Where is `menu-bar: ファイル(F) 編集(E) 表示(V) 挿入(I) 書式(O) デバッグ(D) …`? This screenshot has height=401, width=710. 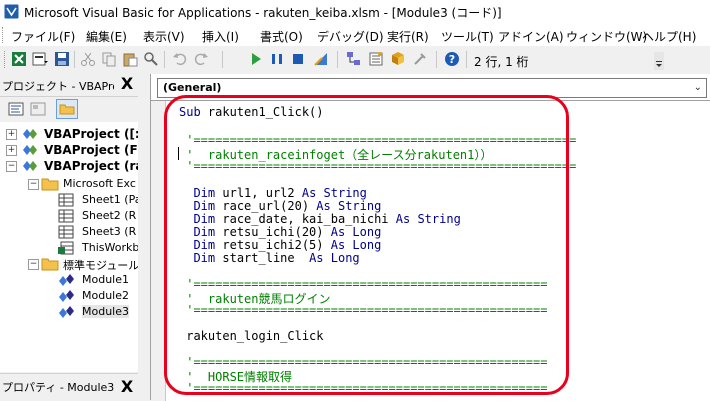
menu-bar: ファイル(F) 編集(E) 表示(V) 挿入(I) 書式(O) デバッグ(D) … is located at coordinates (355, 35).